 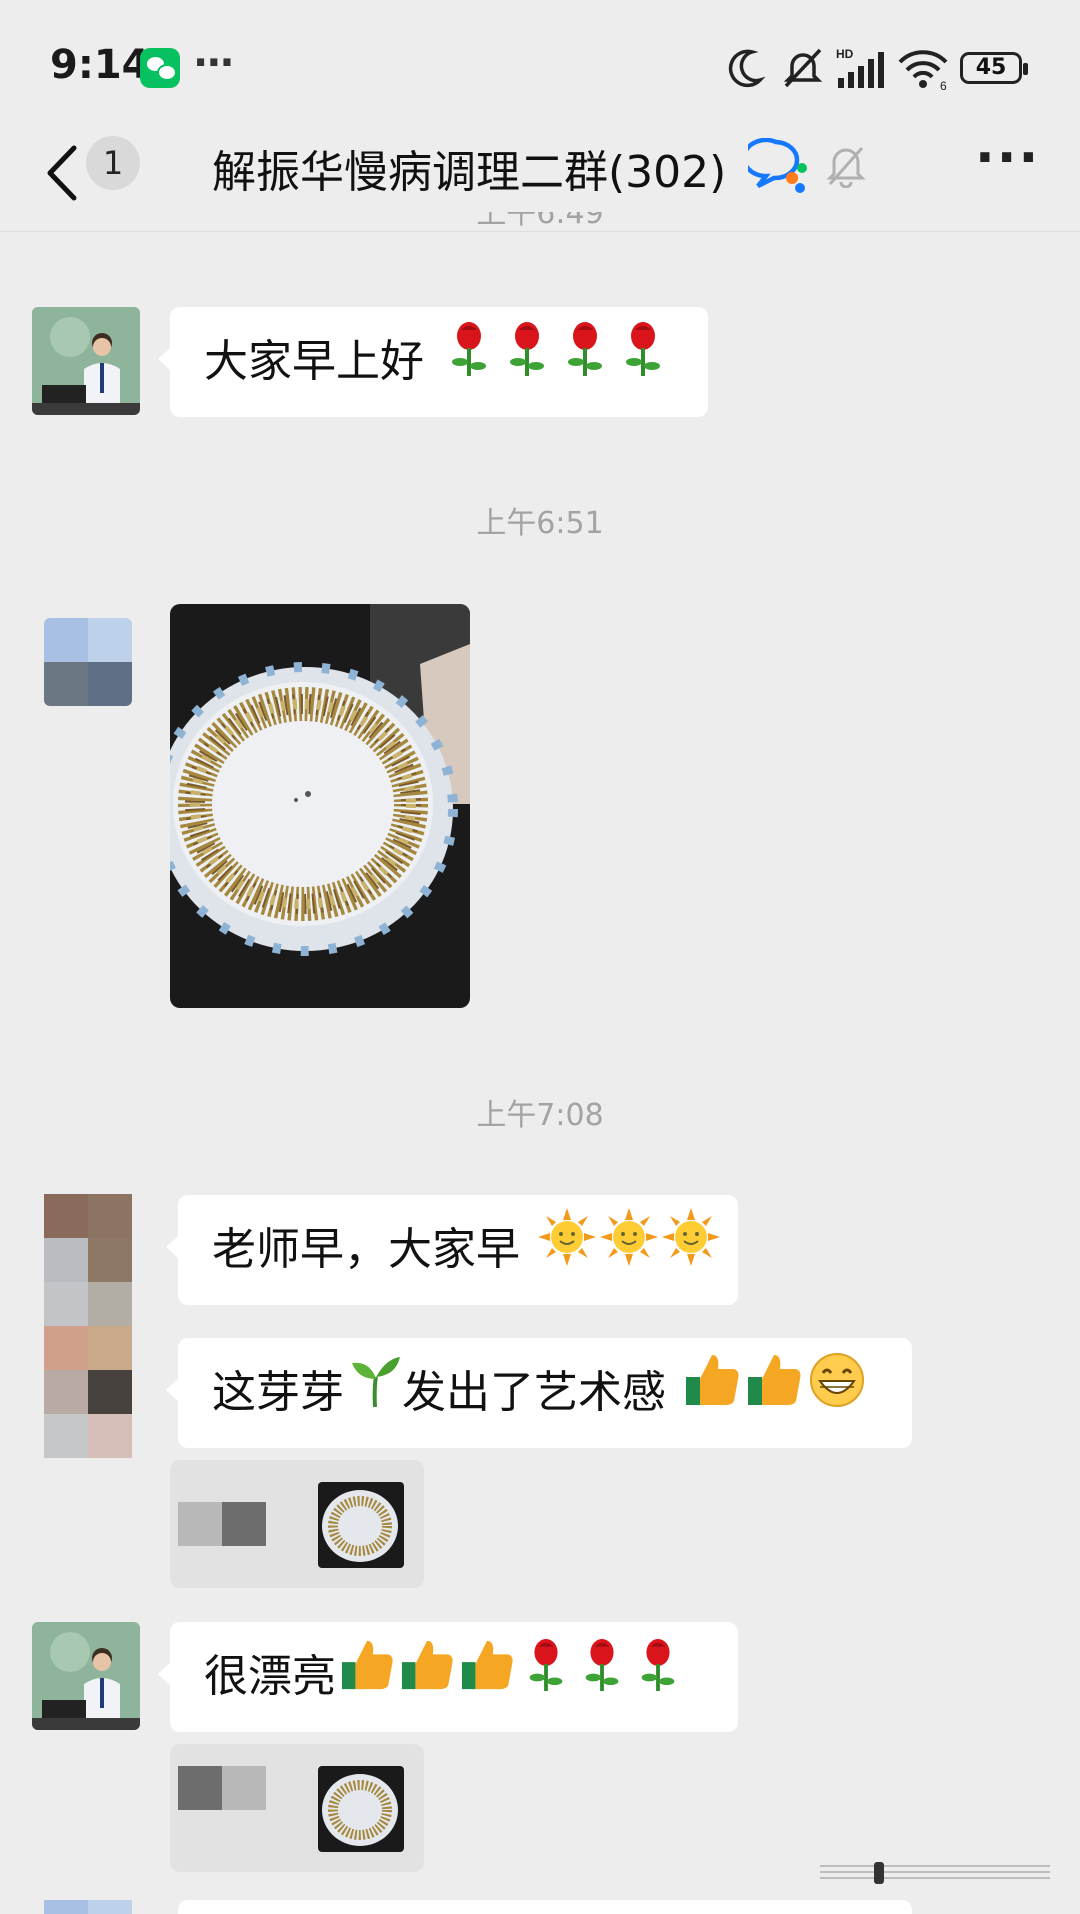 I want to click on battery-indicator: 45, so click(x=994, y=68).